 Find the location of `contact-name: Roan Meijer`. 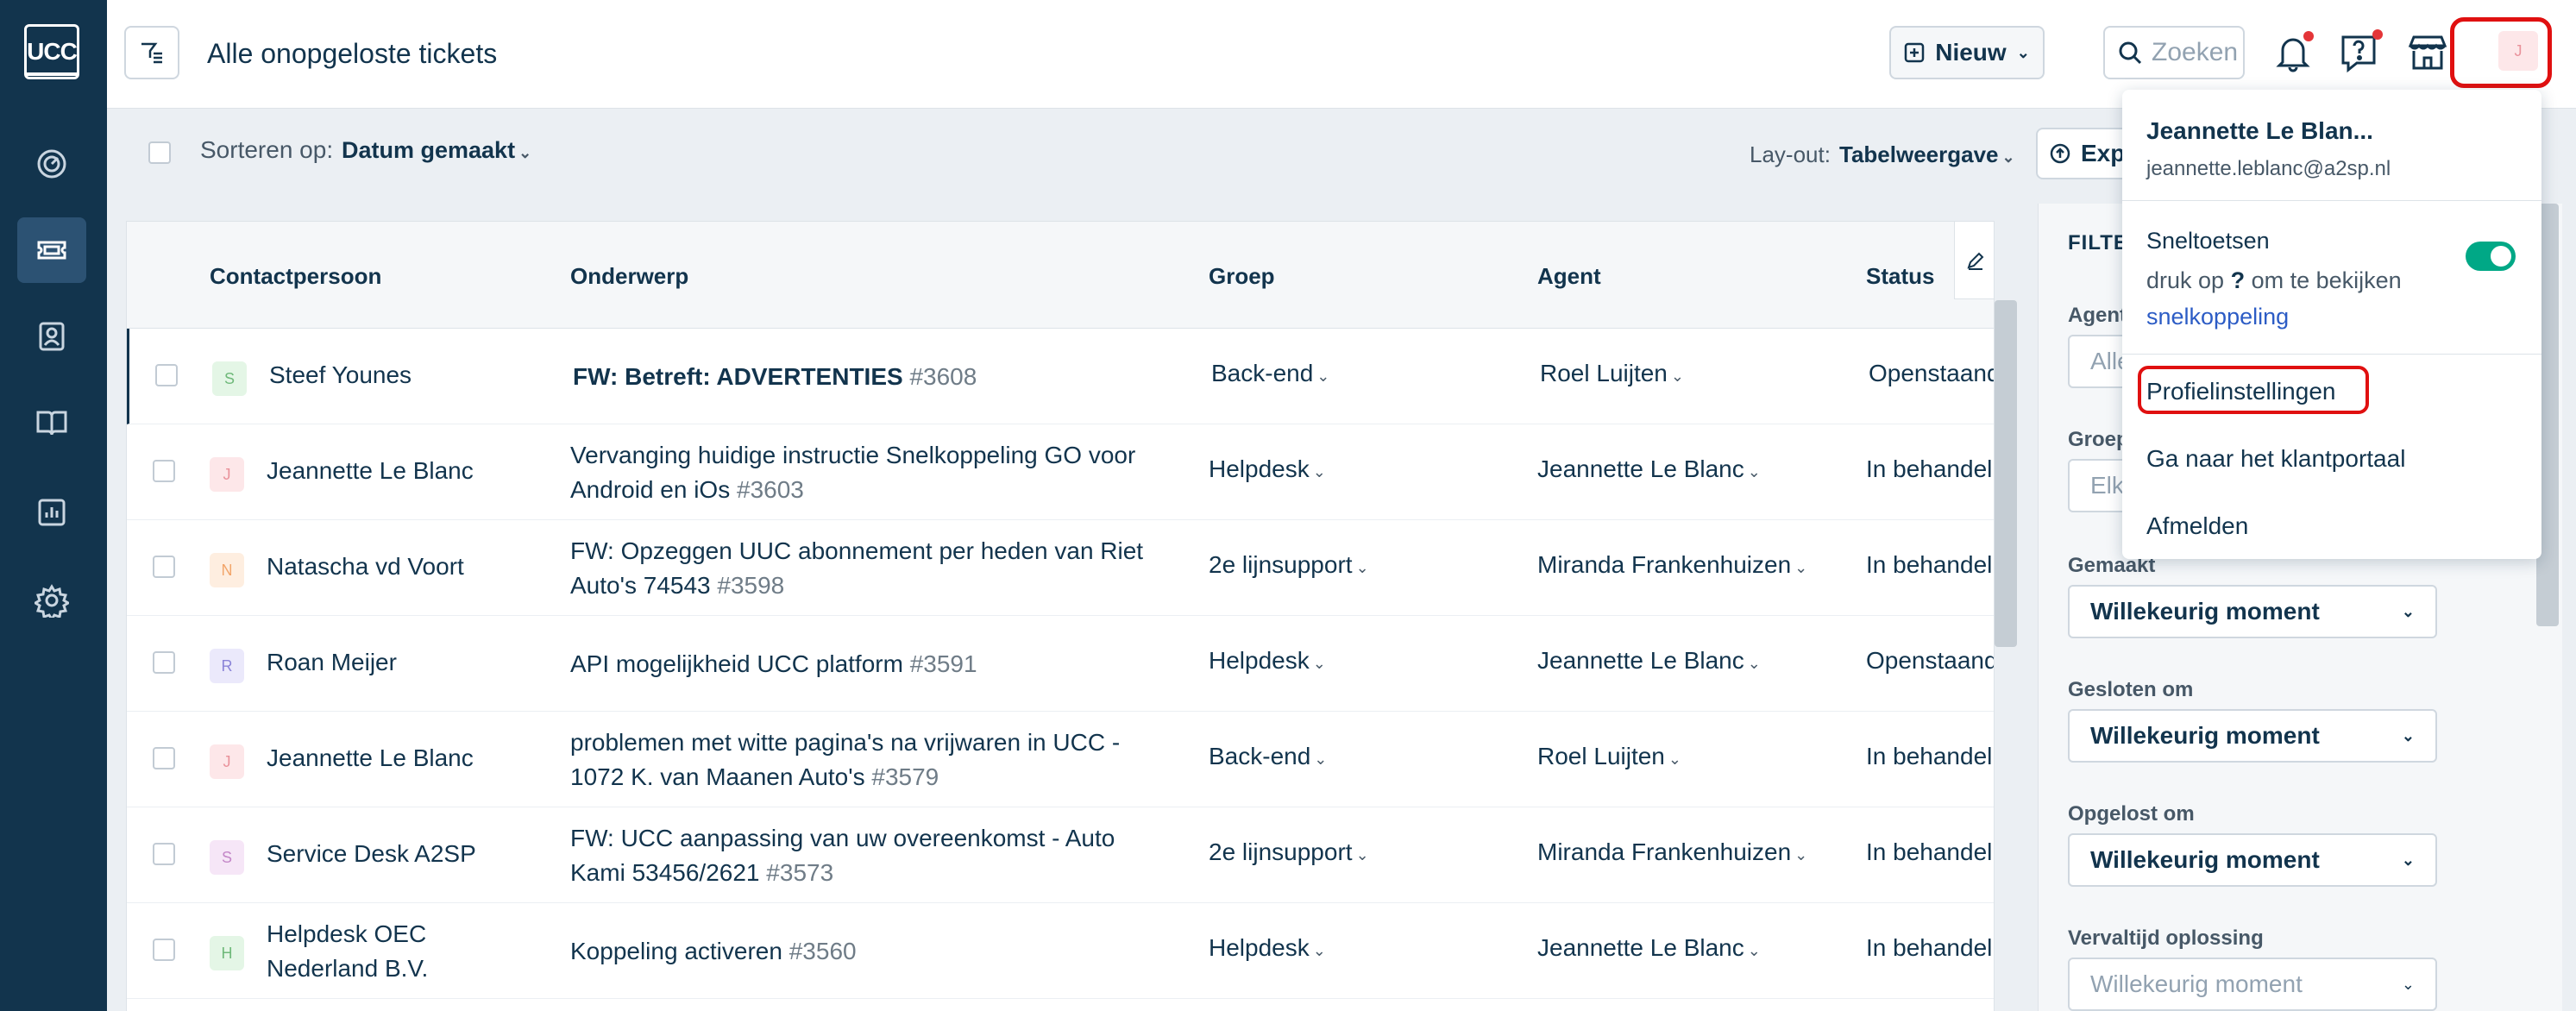

contact-name: Roan Meijer is located at coordinates (409, 662).